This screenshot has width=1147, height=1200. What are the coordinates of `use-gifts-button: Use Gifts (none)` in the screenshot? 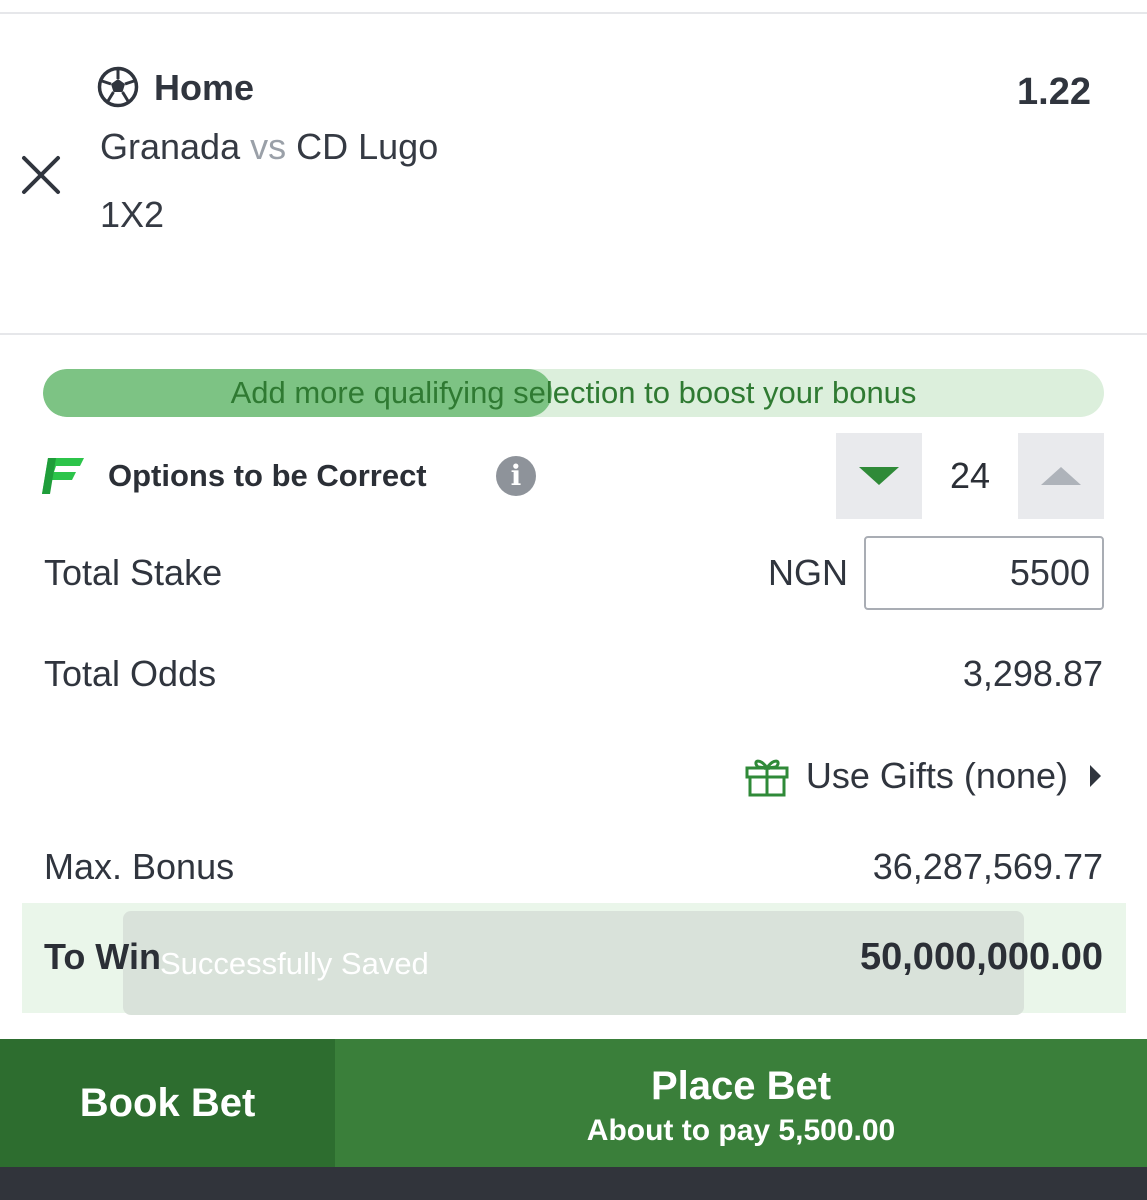 It's located at (922, 776).